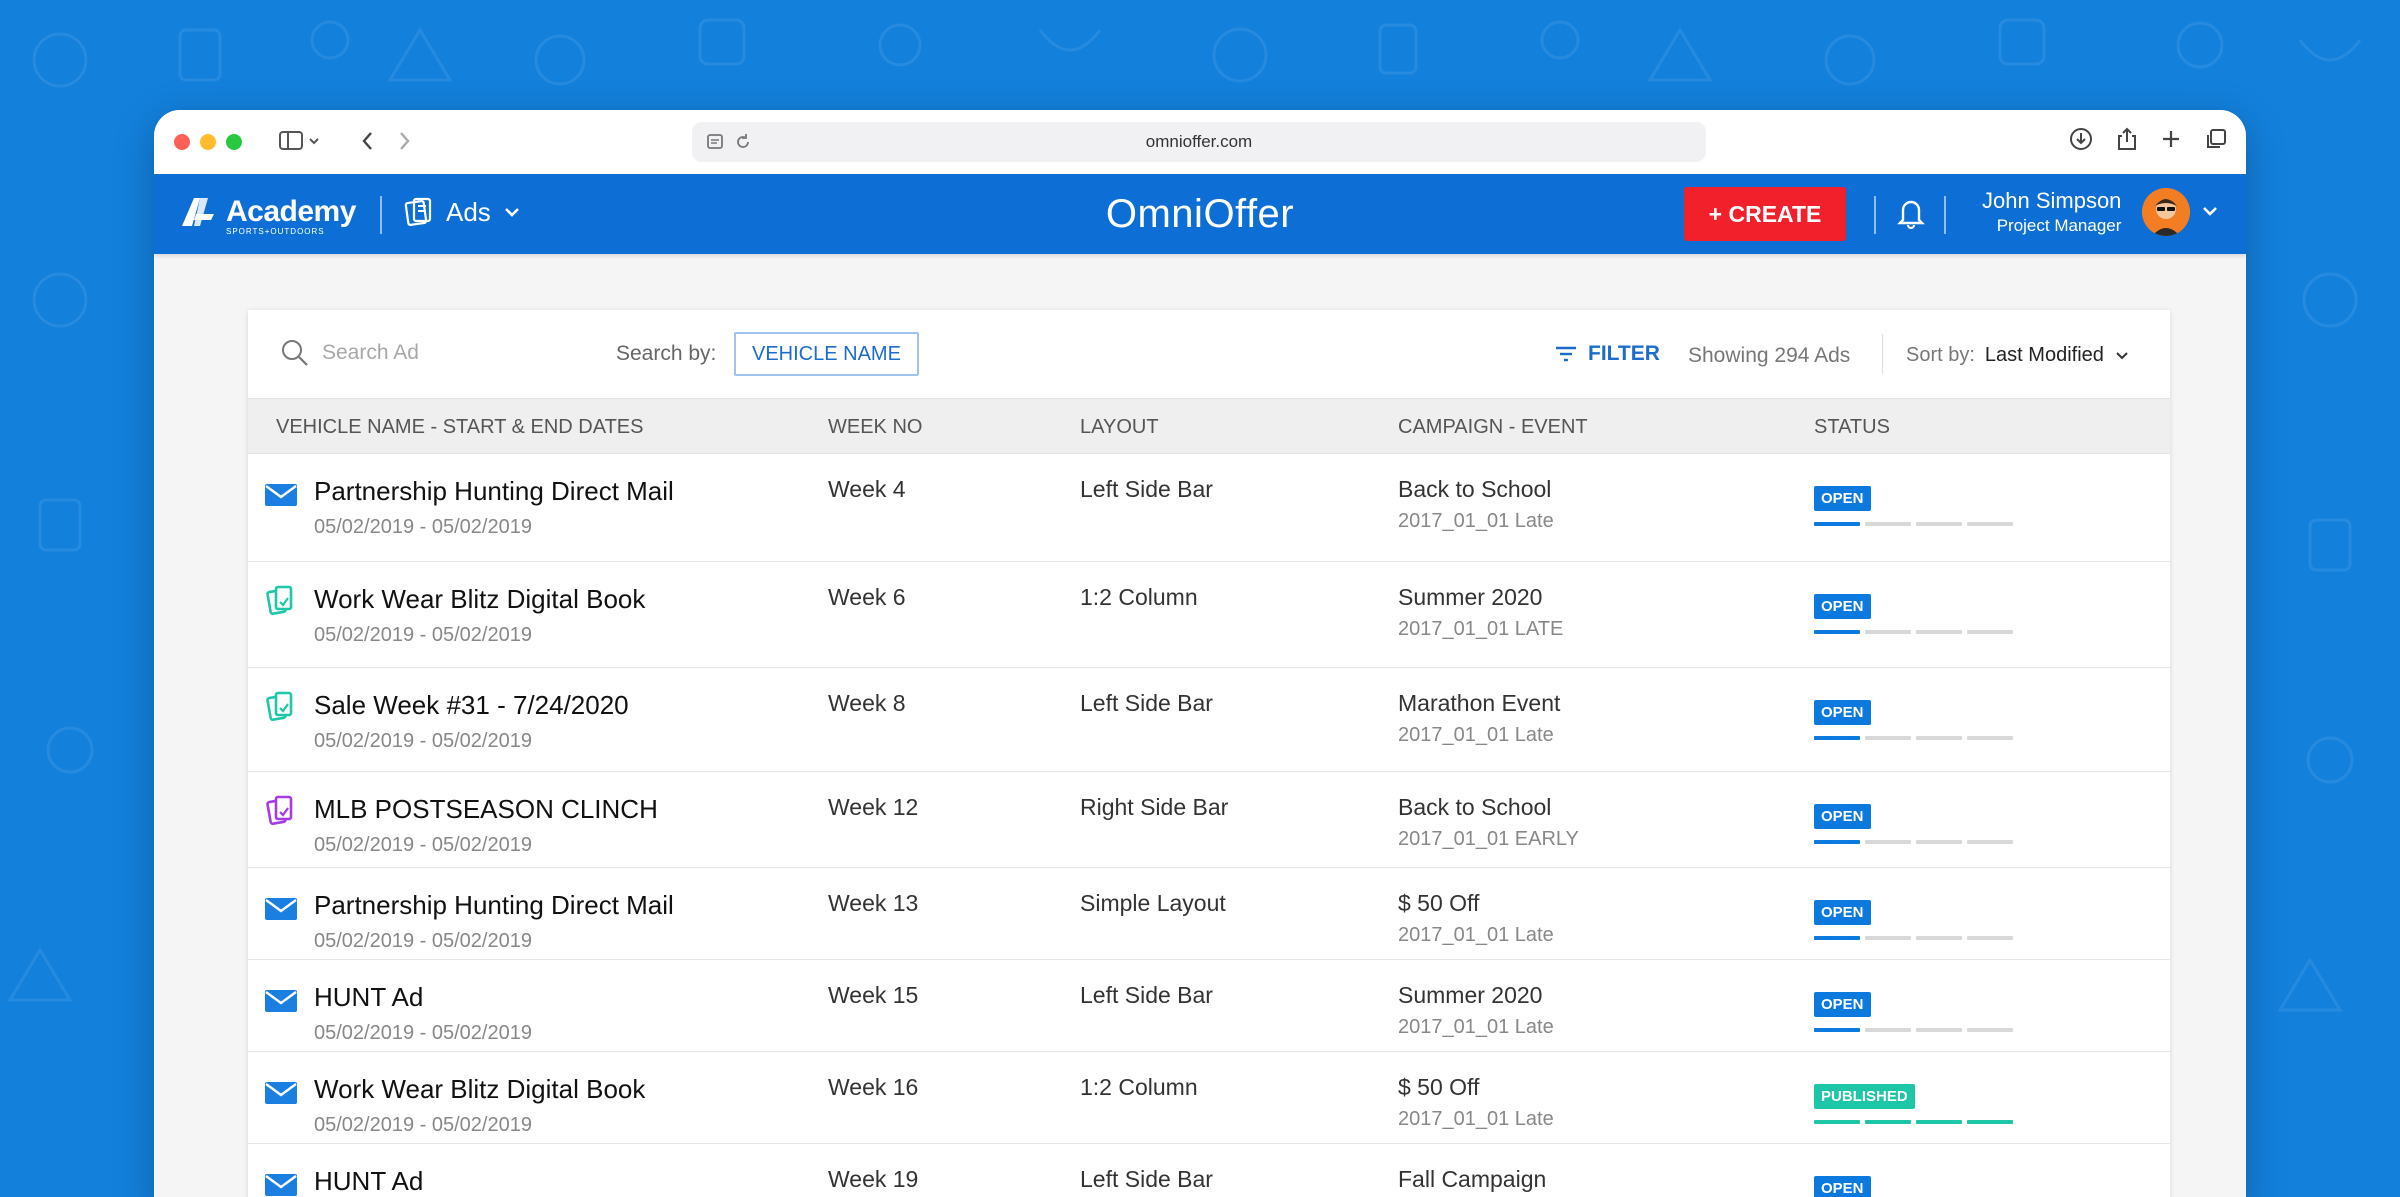  Describe the element at coordinates (875, 427) in the screenshot. I see `column-header-week: WEEK NO` at that location.